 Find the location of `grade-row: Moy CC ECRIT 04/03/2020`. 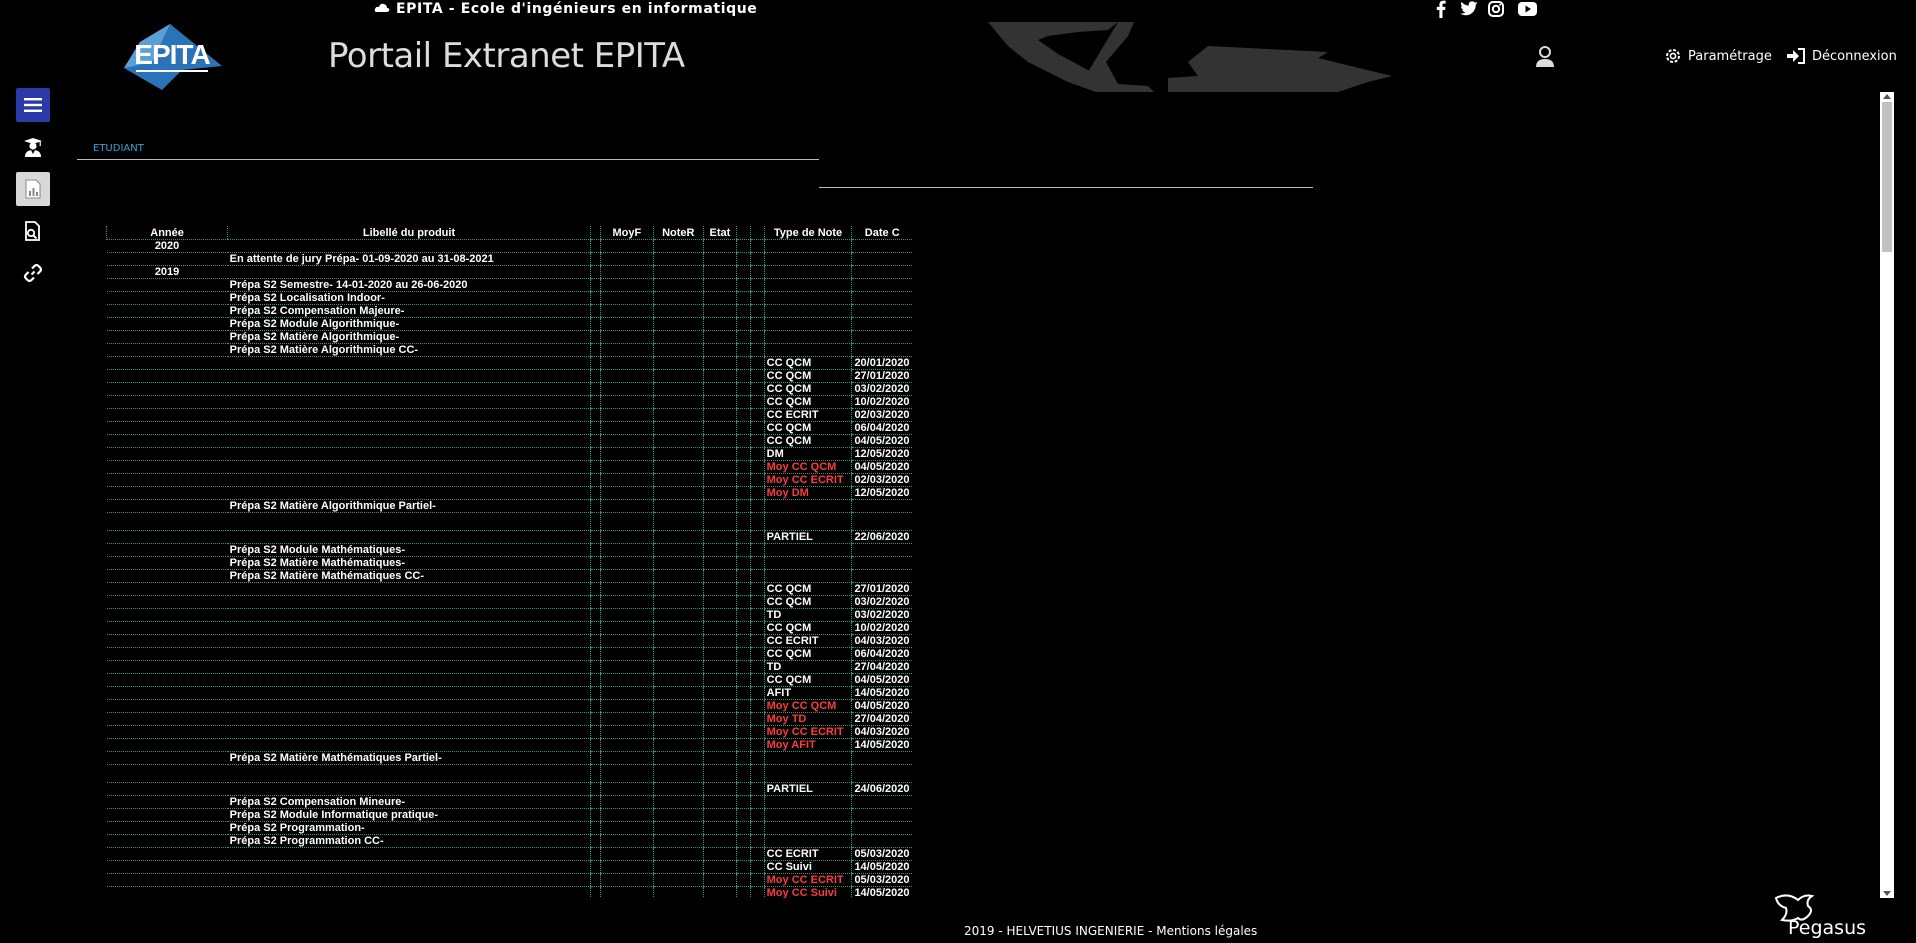

grade-row: Moy CC ECRIT 04/03/2020 is located at coordinates (509, 732).